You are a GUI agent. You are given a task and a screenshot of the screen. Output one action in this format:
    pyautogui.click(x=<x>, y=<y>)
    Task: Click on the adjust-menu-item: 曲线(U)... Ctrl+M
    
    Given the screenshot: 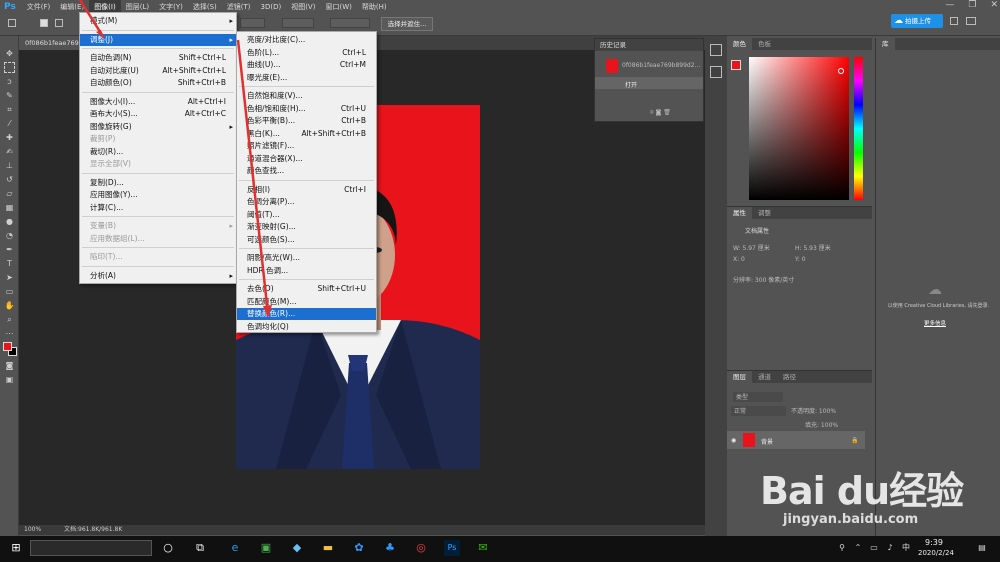 What is the action you would take?
    pyautogui.click(x=306, y=65)
    